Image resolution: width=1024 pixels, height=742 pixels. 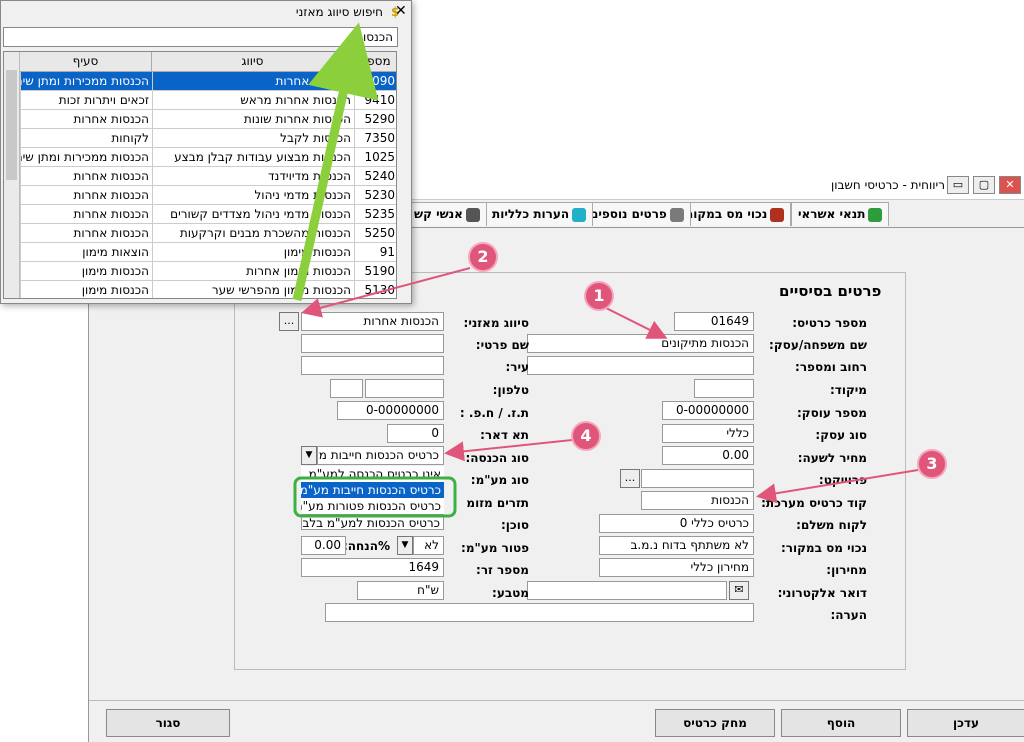 What do you see at coordinates (372, 321) in the screenshot?
I see `balance-class-field: הכנסות אחרות` at bounding box center [372, 321].